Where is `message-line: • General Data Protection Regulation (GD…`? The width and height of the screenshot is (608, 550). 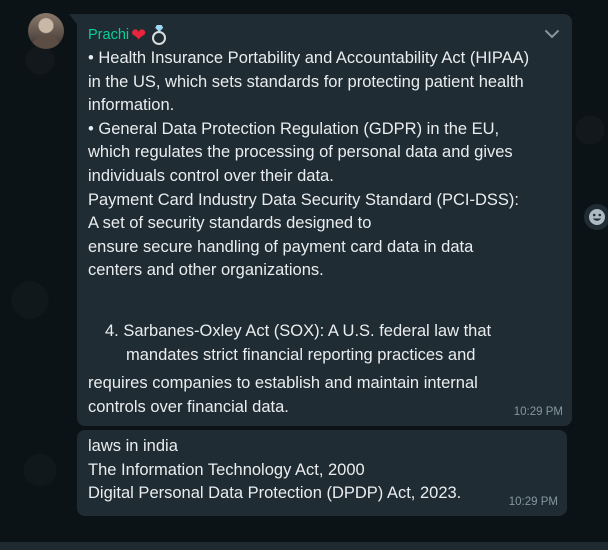 message-line: • General Data Protection Regulation (GD… is located at coordinates (294, 128).